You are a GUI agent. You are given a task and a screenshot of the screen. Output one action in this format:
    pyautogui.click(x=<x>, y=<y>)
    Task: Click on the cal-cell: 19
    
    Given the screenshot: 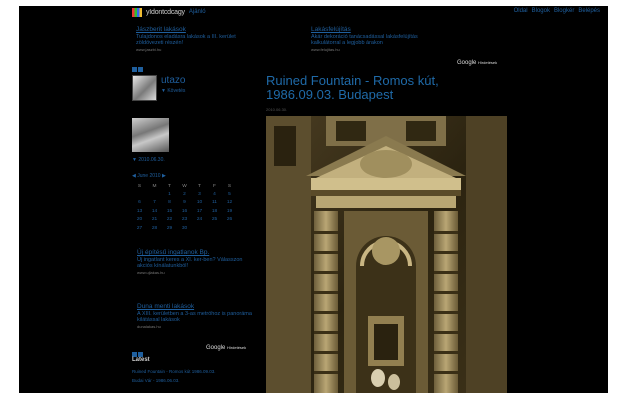 What is the action you would take?
    pyautogui.click(x=229, y=211)
    